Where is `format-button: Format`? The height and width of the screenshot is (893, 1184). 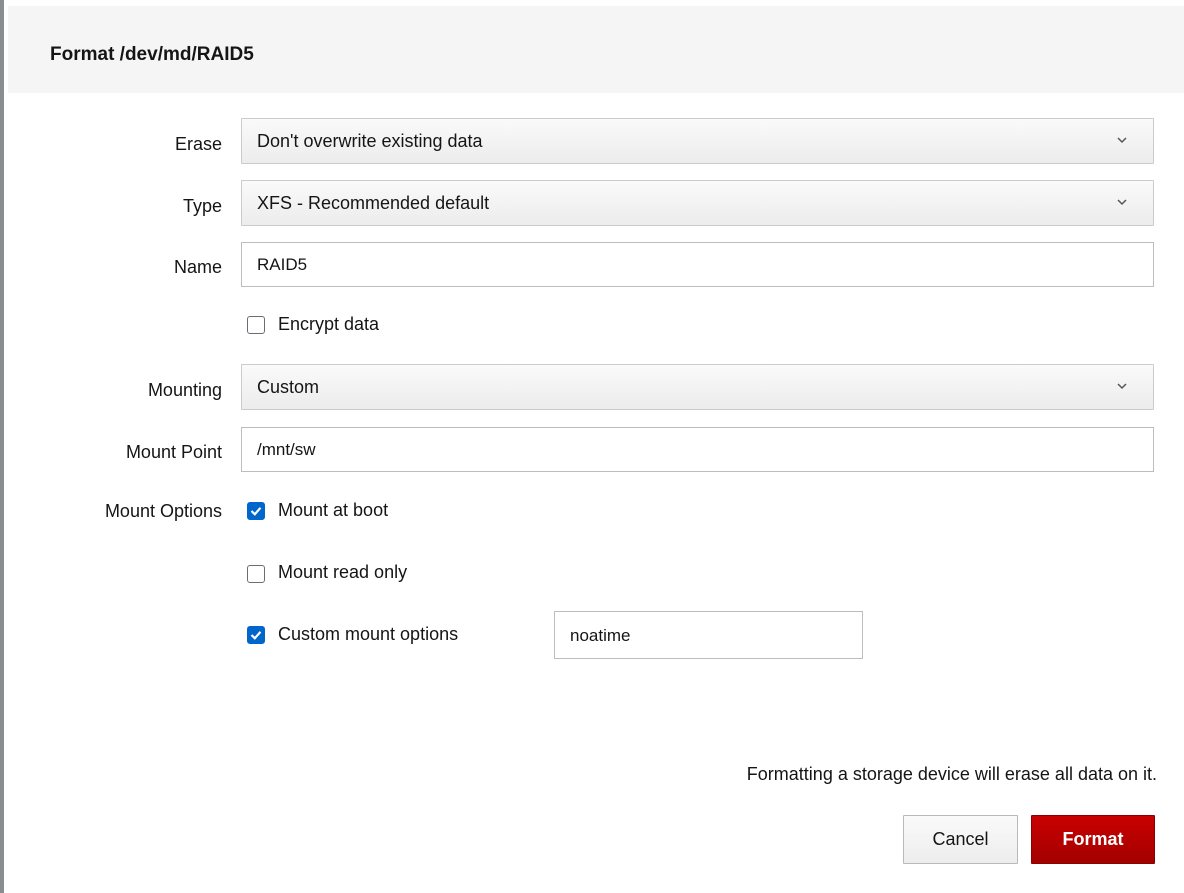 format-button: Format is located at coordinates (1093, 839).